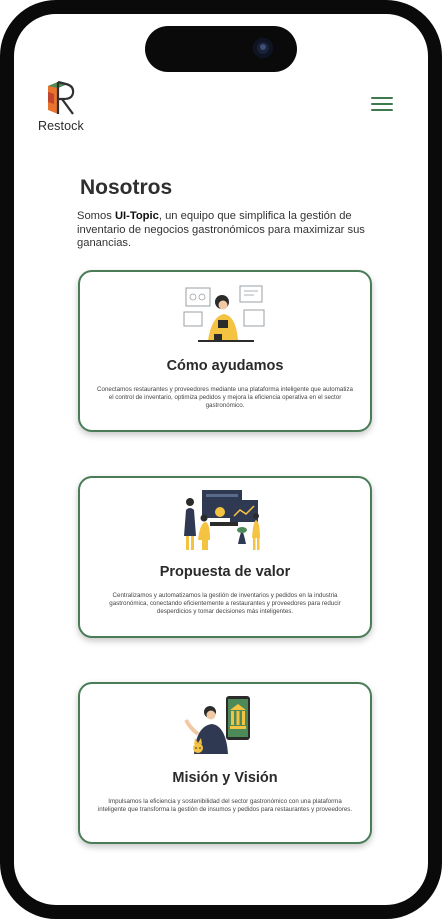 This screenshot has width=442, height=919. What do you see at coordinates (221, 49) in the screenshot?
I see `dynamic-island` at bounding box center [221, 49].